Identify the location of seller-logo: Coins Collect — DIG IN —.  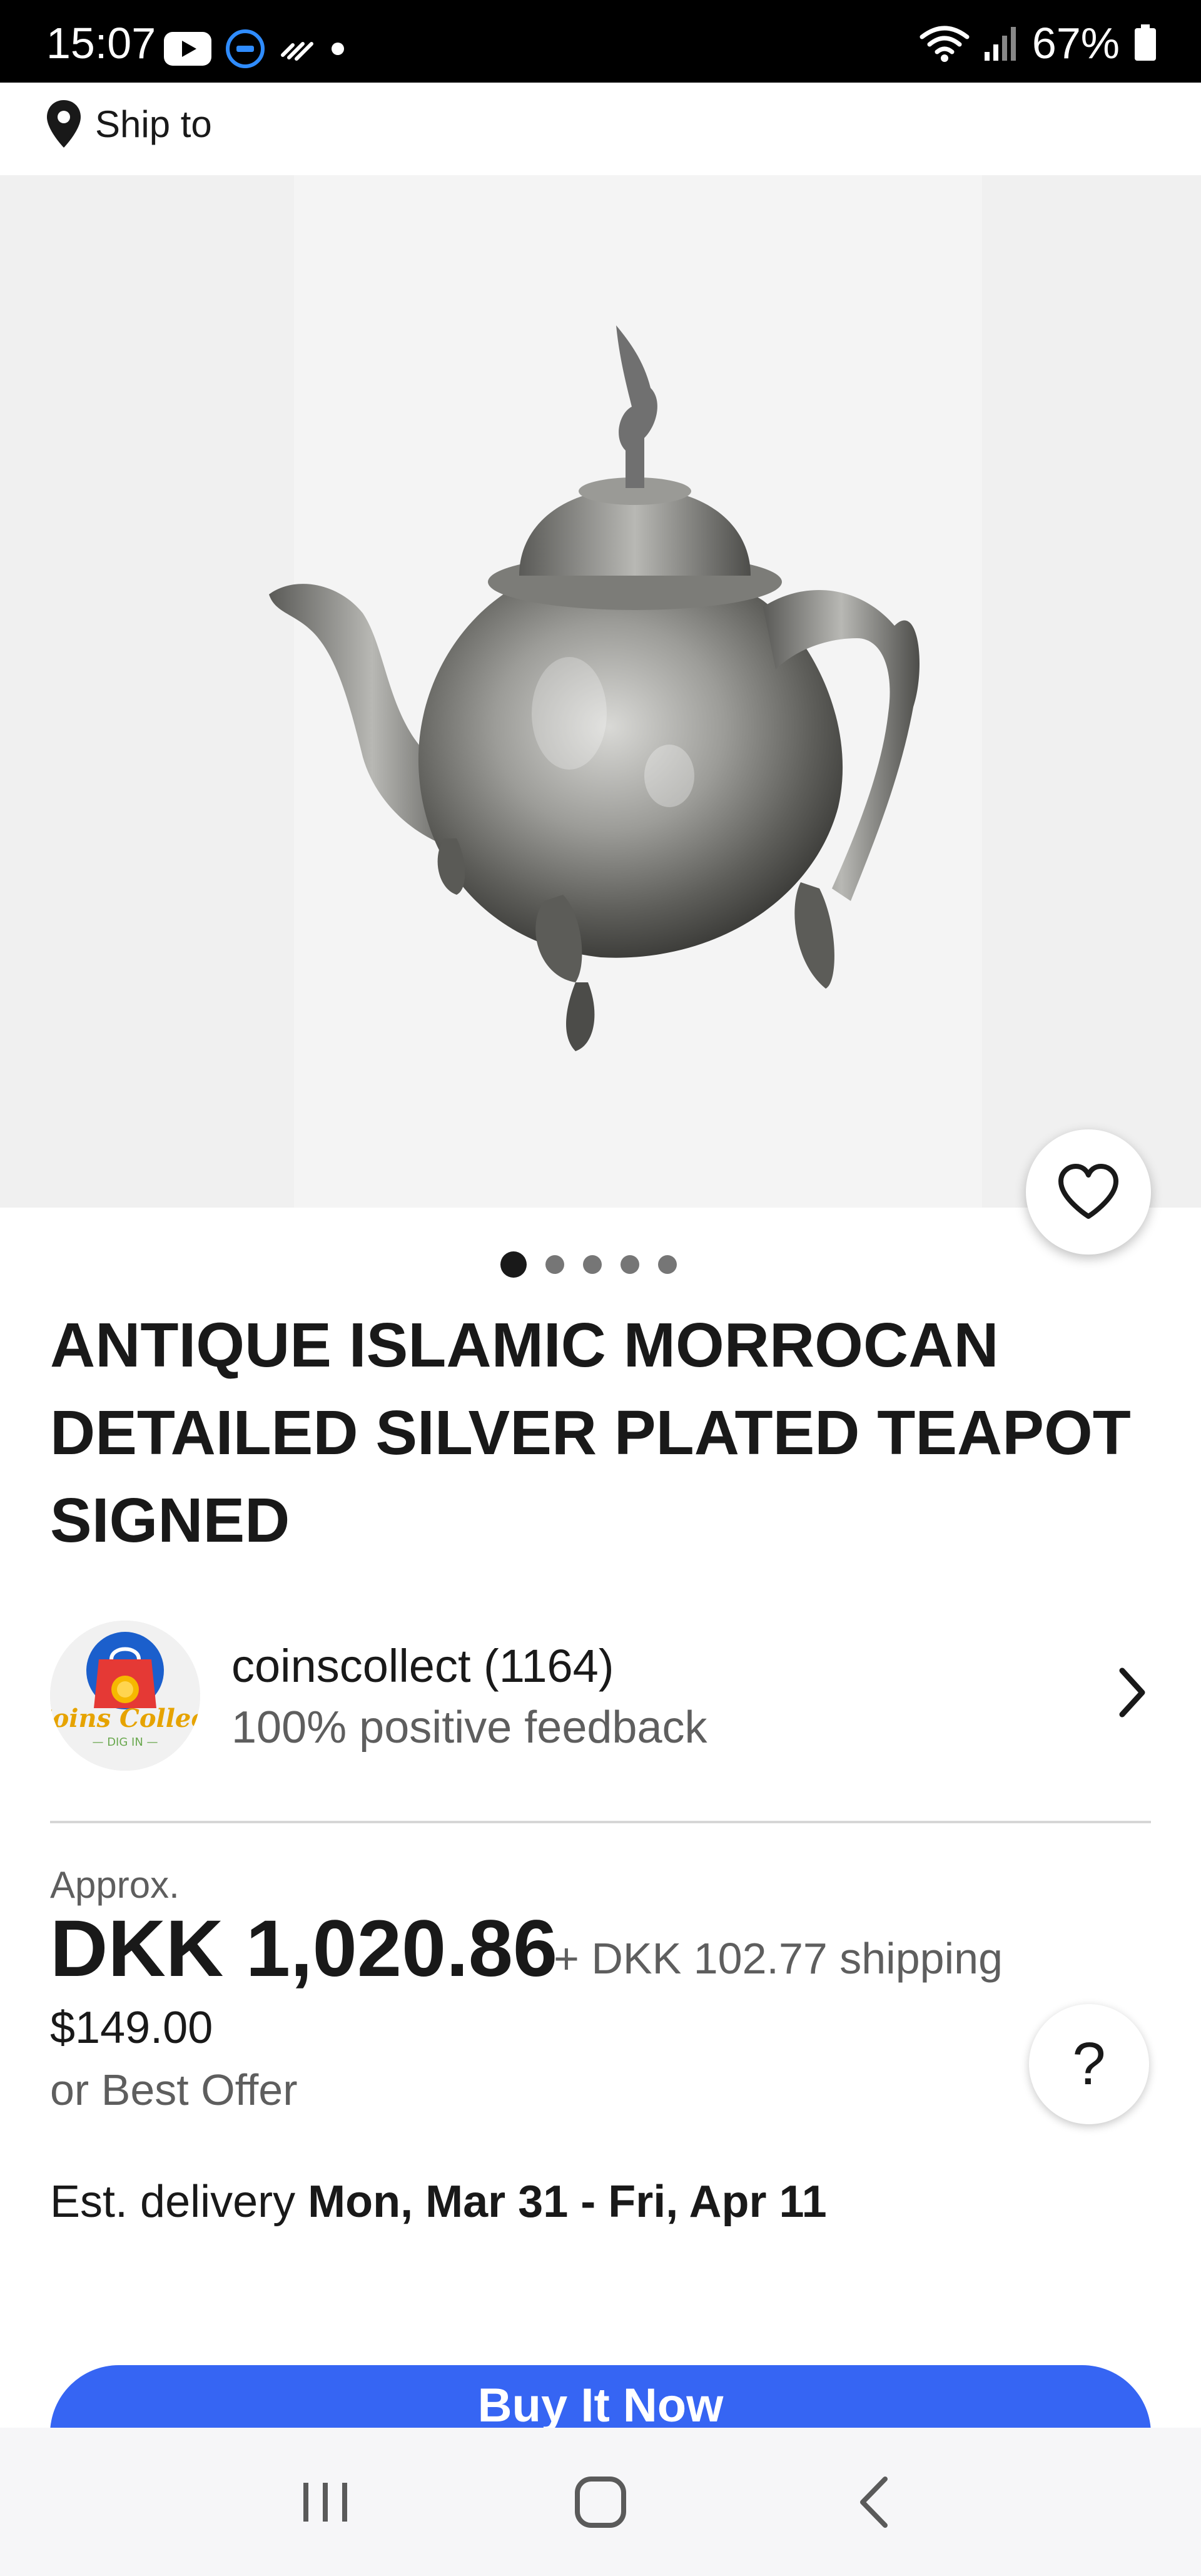
(125, 1696).